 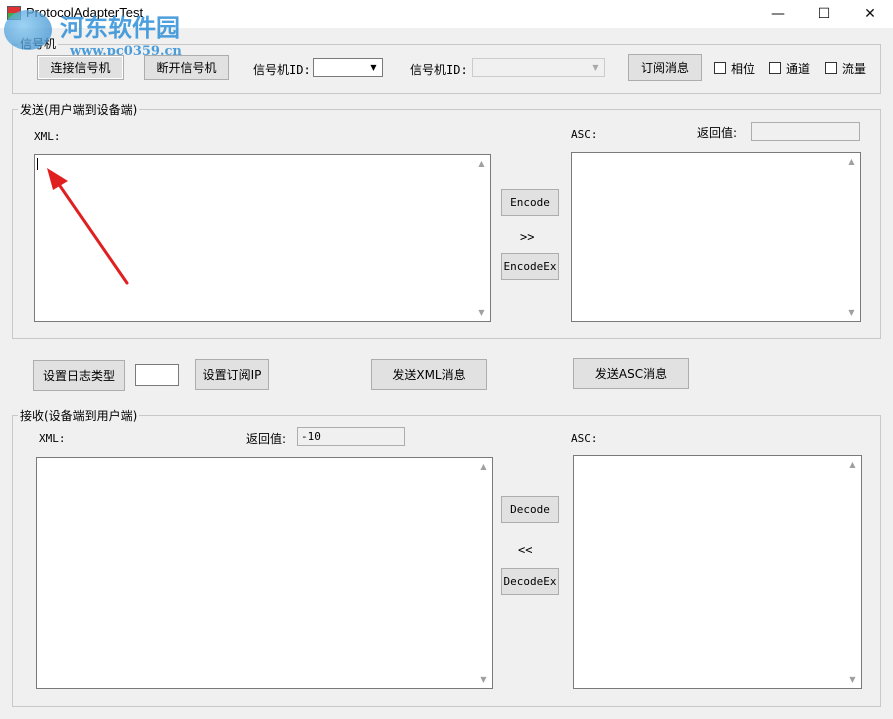 I want to click on receive-return-value: -10, so click(x=351, y=436).